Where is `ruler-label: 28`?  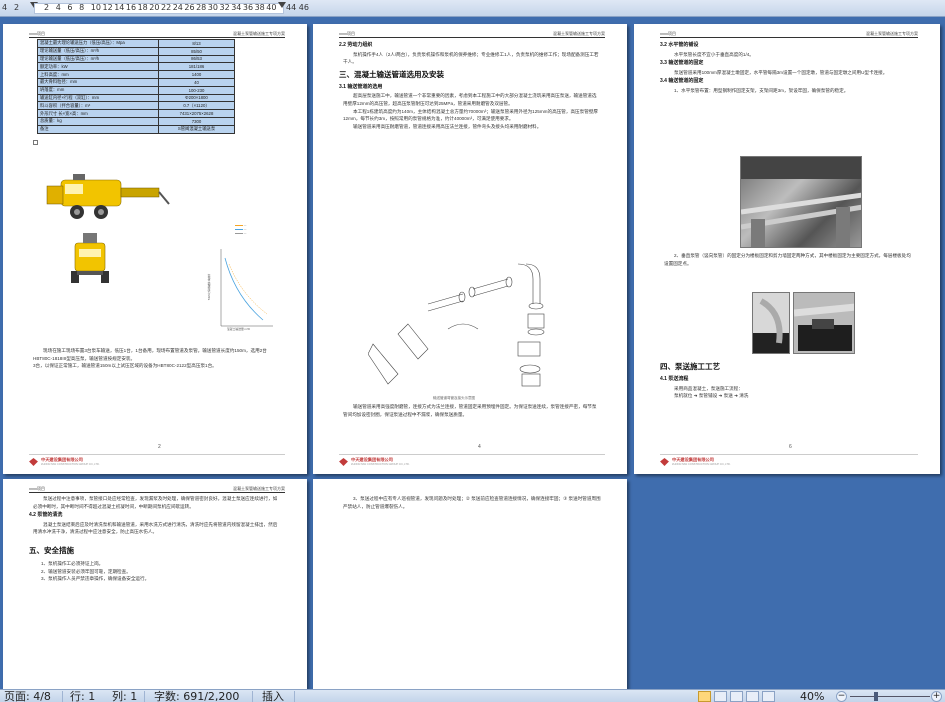
ruler-label: 28 is located at coordinates (201, 7).